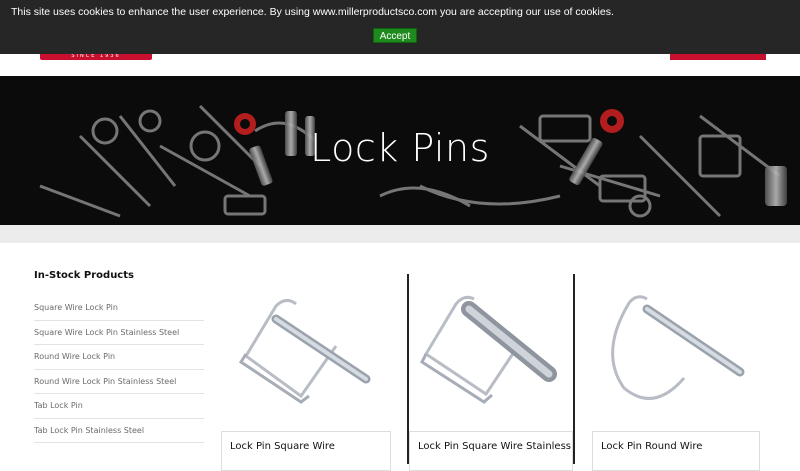 The height and width of the screenshot is (471, 800). What do you see at coordinates (119, 382) in the screenshot?
I see `sidebar-item-round-wire-stainless: Round Wire Lock Pin Stainless Steel` at bounding box center [119, 382].